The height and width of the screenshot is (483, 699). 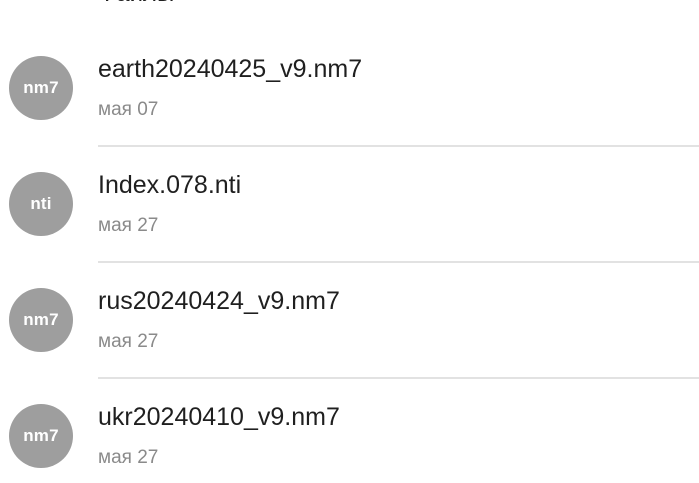 What do you see at coordinates (230, 69) in the screenshot?
I see `file-name: earth20240425_v9.nm7` at bounding box center [230, 69].